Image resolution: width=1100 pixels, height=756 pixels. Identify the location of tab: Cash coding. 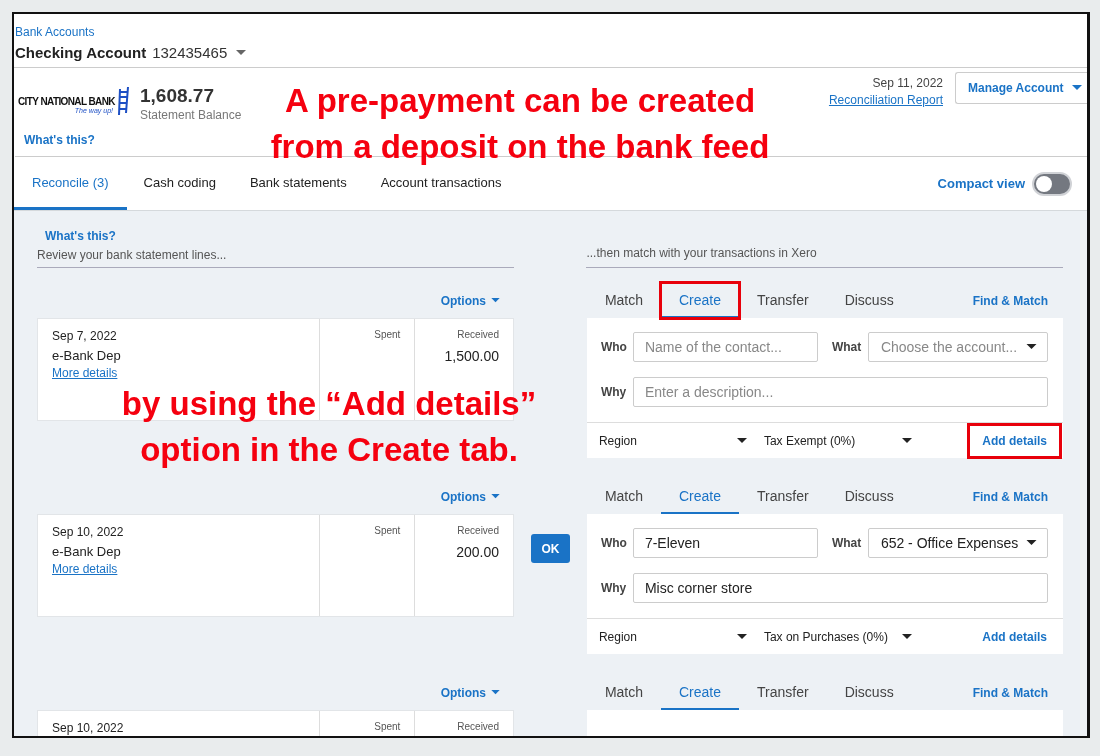
(179, 183).